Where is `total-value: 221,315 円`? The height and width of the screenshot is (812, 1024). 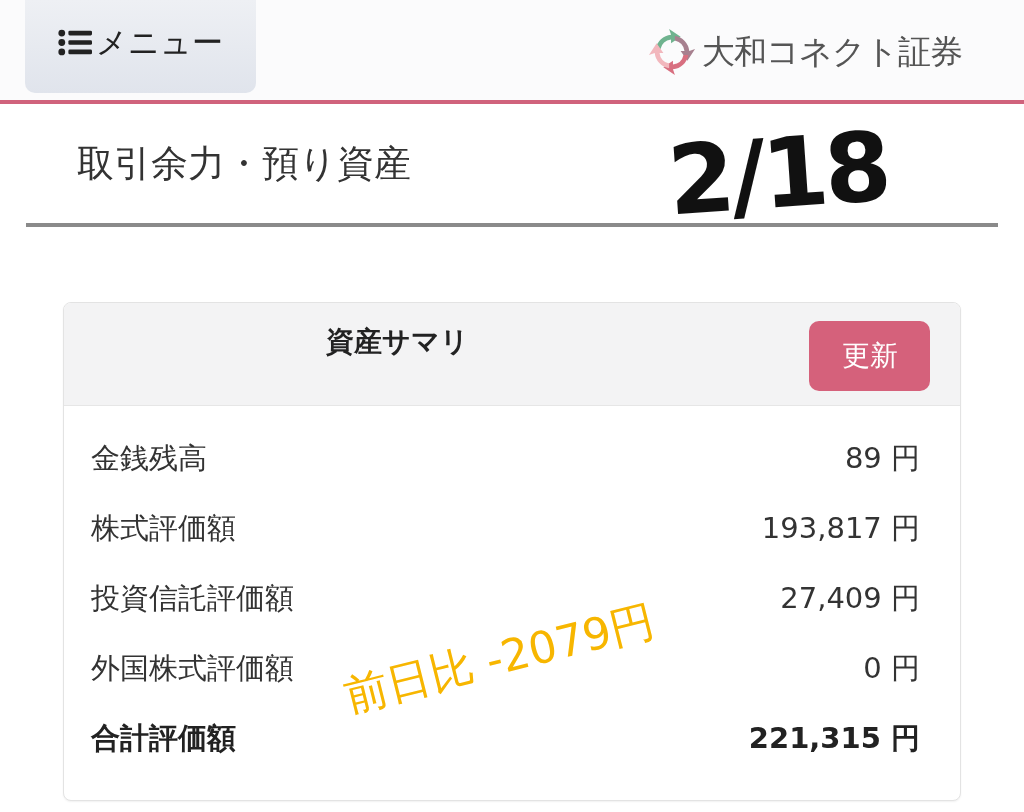 total-value: 221,315 円 is located at coordinates (834, 738).